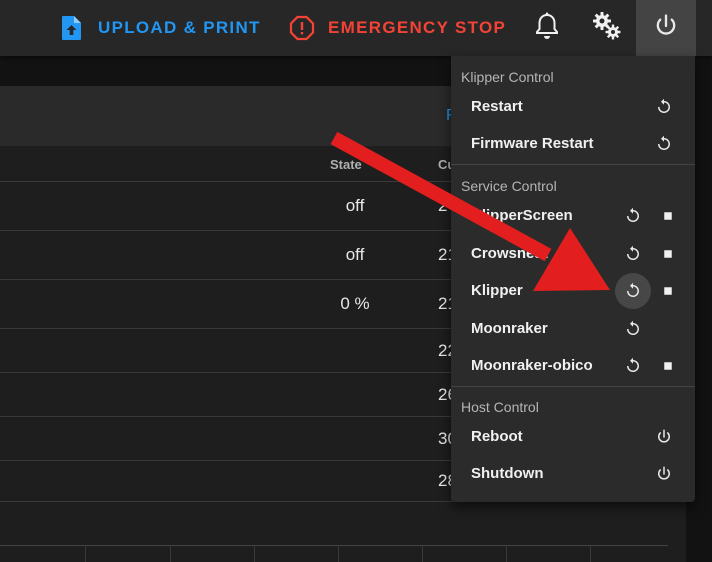  What do you see at coordinates (302, 28) in the screenshot?
I see `alert-octagon-icon` at bounding box center [302, 28].